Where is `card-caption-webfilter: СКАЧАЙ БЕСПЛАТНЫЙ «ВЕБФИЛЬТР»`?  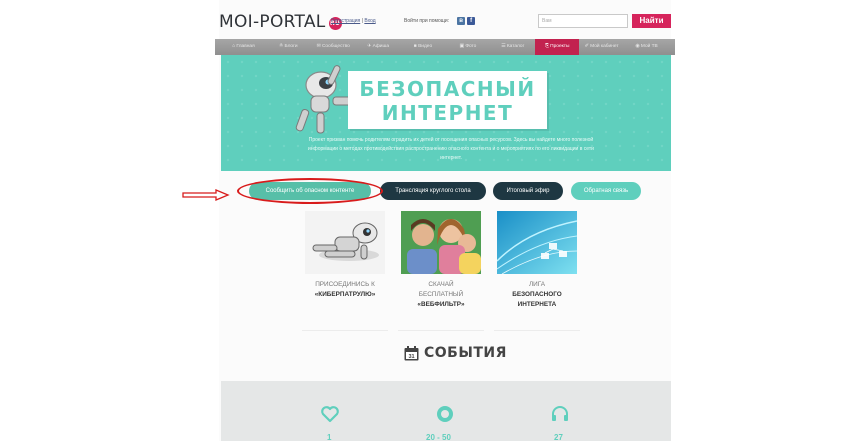
card-caption-webfilter: СКАЧАЙ БЕСПЛАТНЫЙ «ВЕБФИЛЬТР» is located at coordinates (441, 295).